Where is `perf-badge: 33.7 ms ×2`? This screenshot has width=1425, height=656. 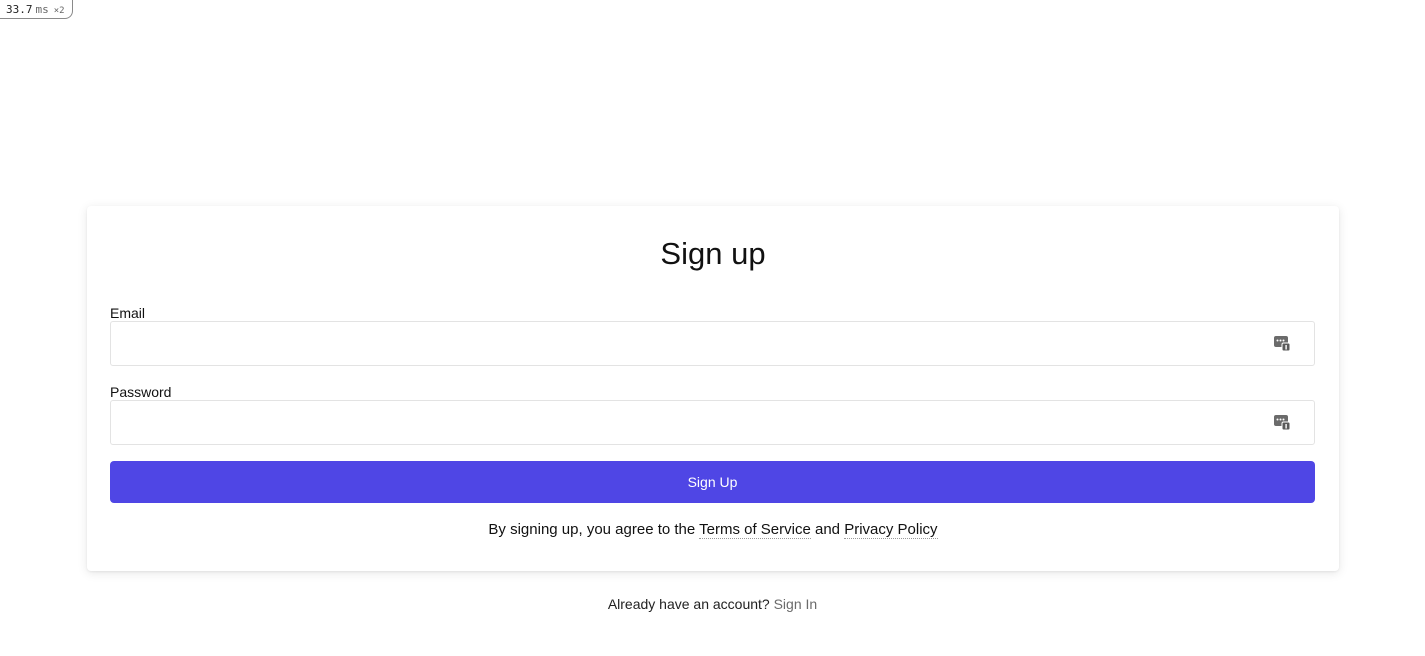 perf-badge: 33.7 ms ×2 is located at coordinates (36, 9).